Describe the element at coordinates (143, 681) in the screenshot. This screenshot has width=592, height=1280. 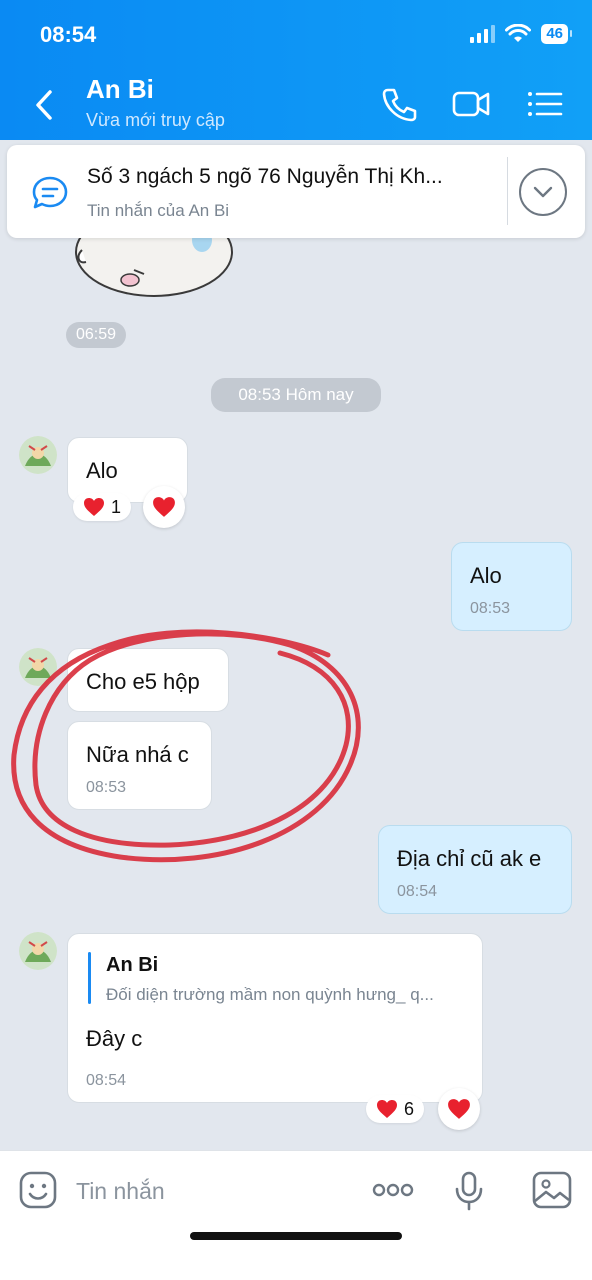
I see `message-text: Cho e5 hộp` at that location.